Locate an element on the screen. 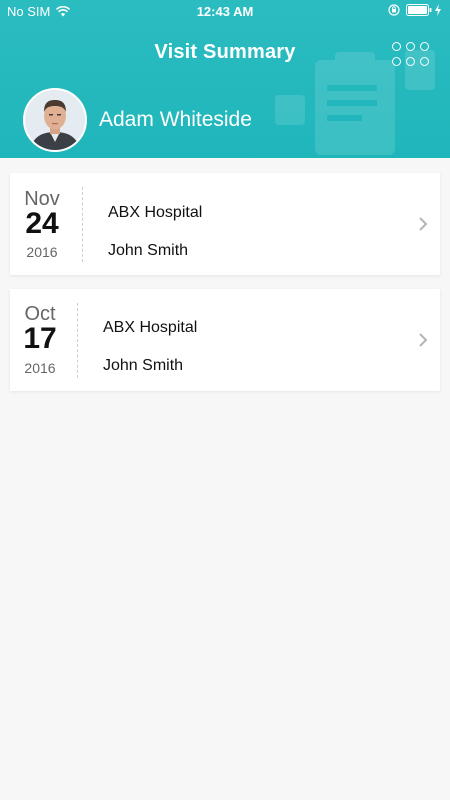 The image size is (450, 800). grid-dots-icon is located at coordinates (396, 46).